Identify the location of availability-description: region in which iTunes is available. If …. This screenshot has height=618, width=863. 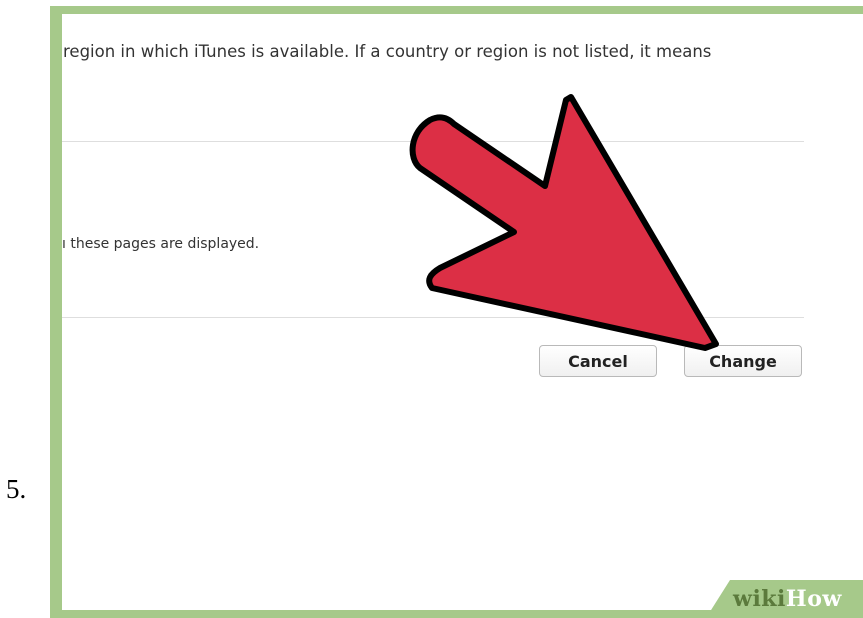
(387, 51).